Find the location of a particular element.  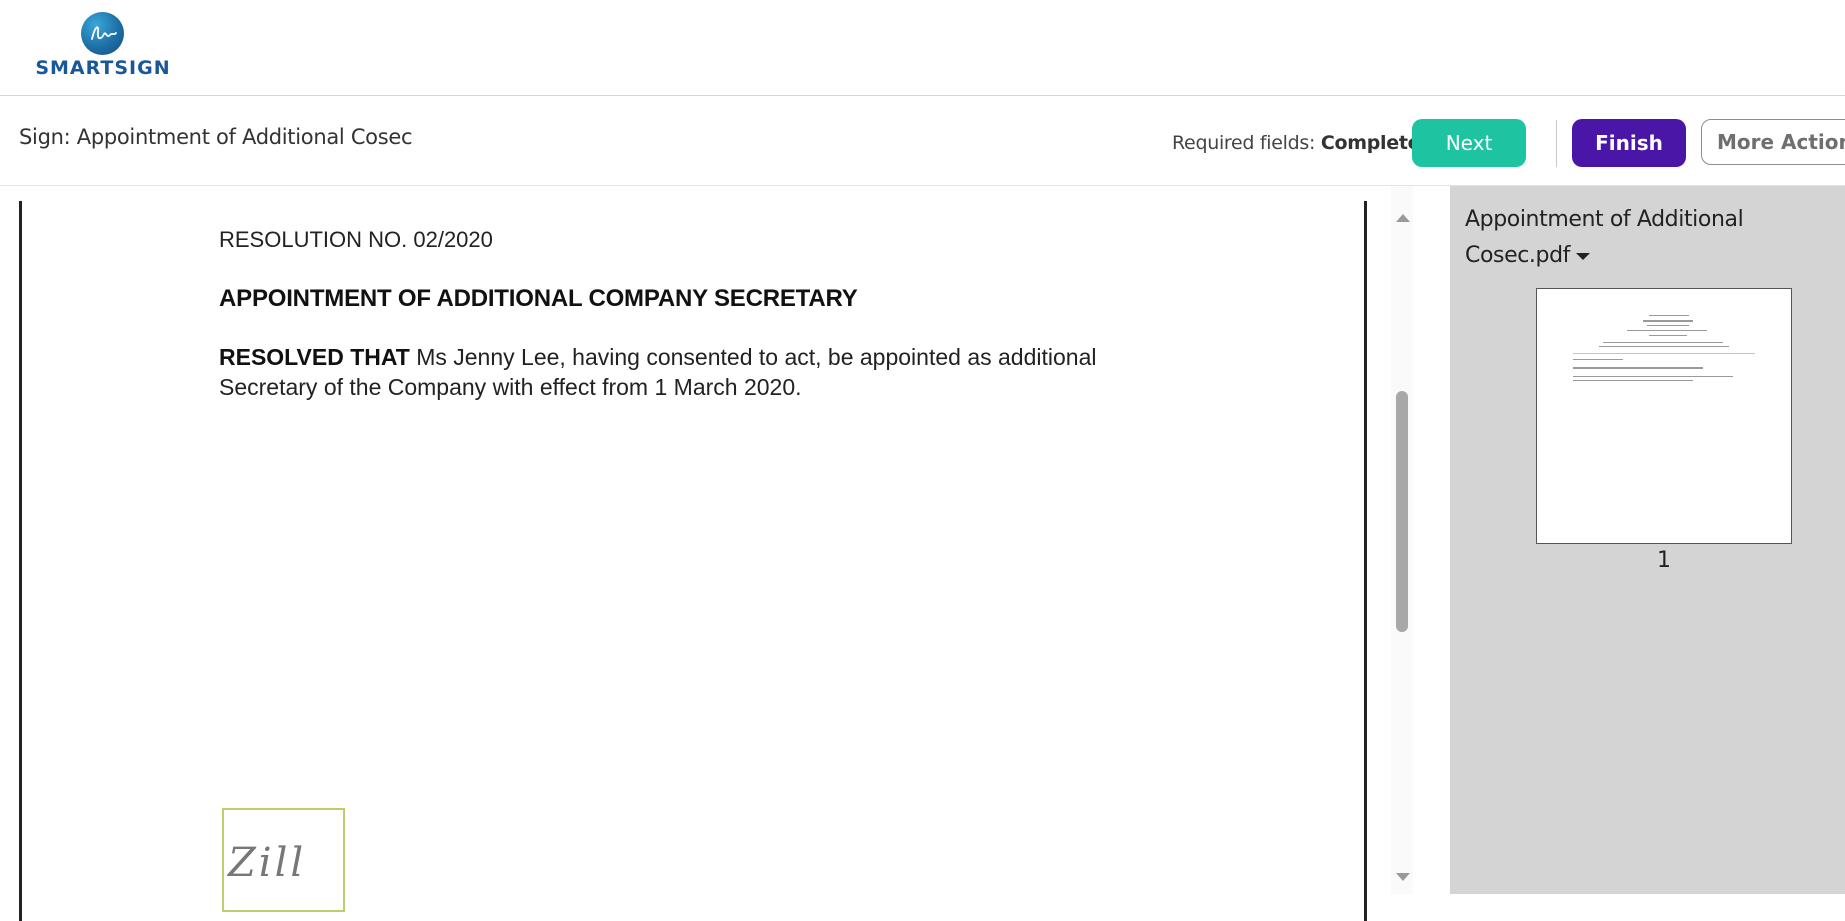

finish-button: Finish is located at coordinates (1629, 143).